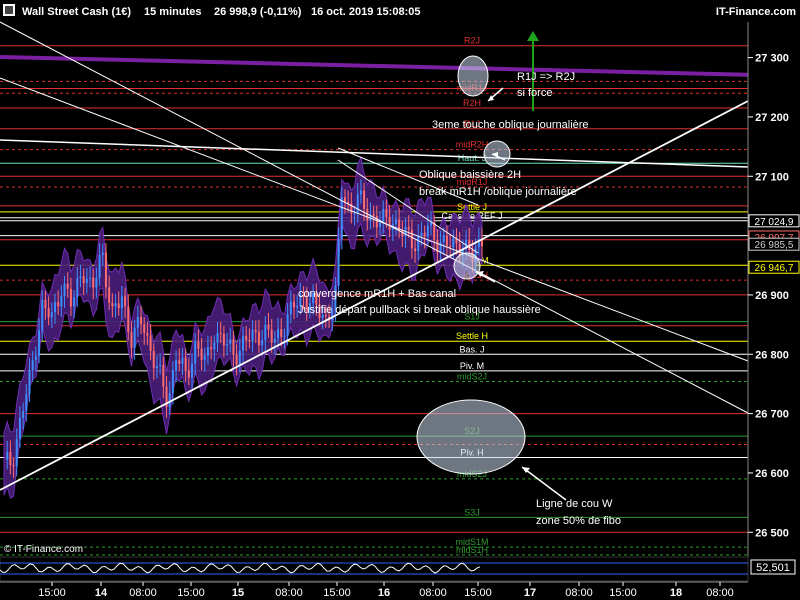  I want to click on x-tick-label: 17, so click(530, 593).